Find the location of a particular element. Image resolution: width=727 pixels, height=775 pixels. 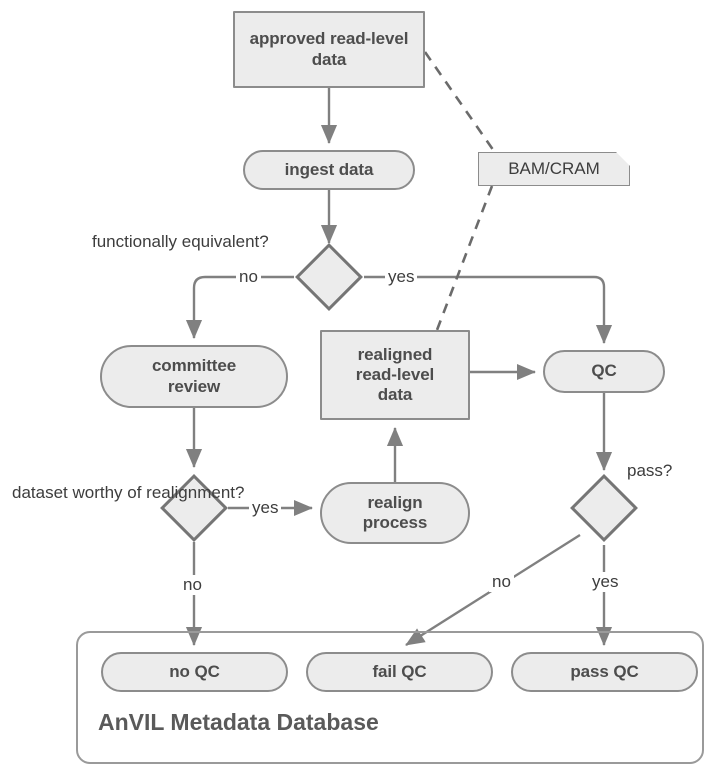

node-realigned-read-level-data-label: realigned read-level data is located at coordinates (395, 374).